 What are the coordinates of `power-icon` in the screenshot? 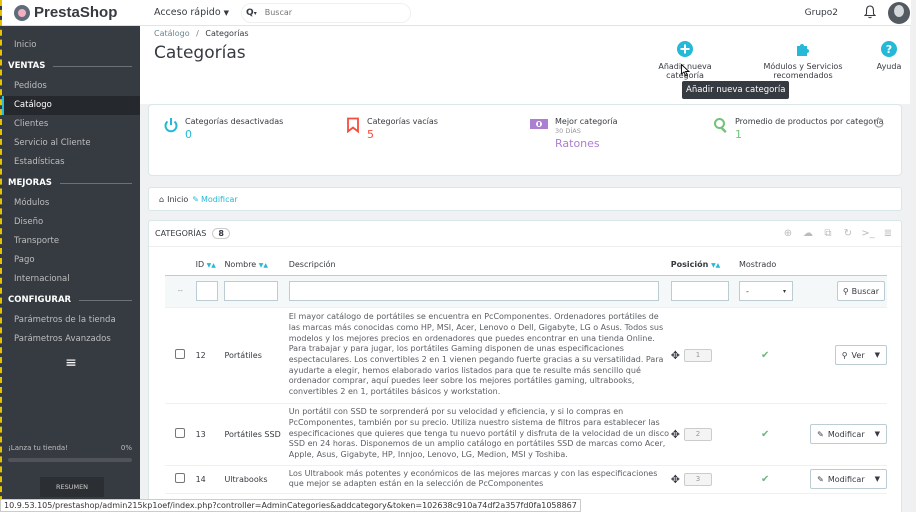 It's located at (171, 125).